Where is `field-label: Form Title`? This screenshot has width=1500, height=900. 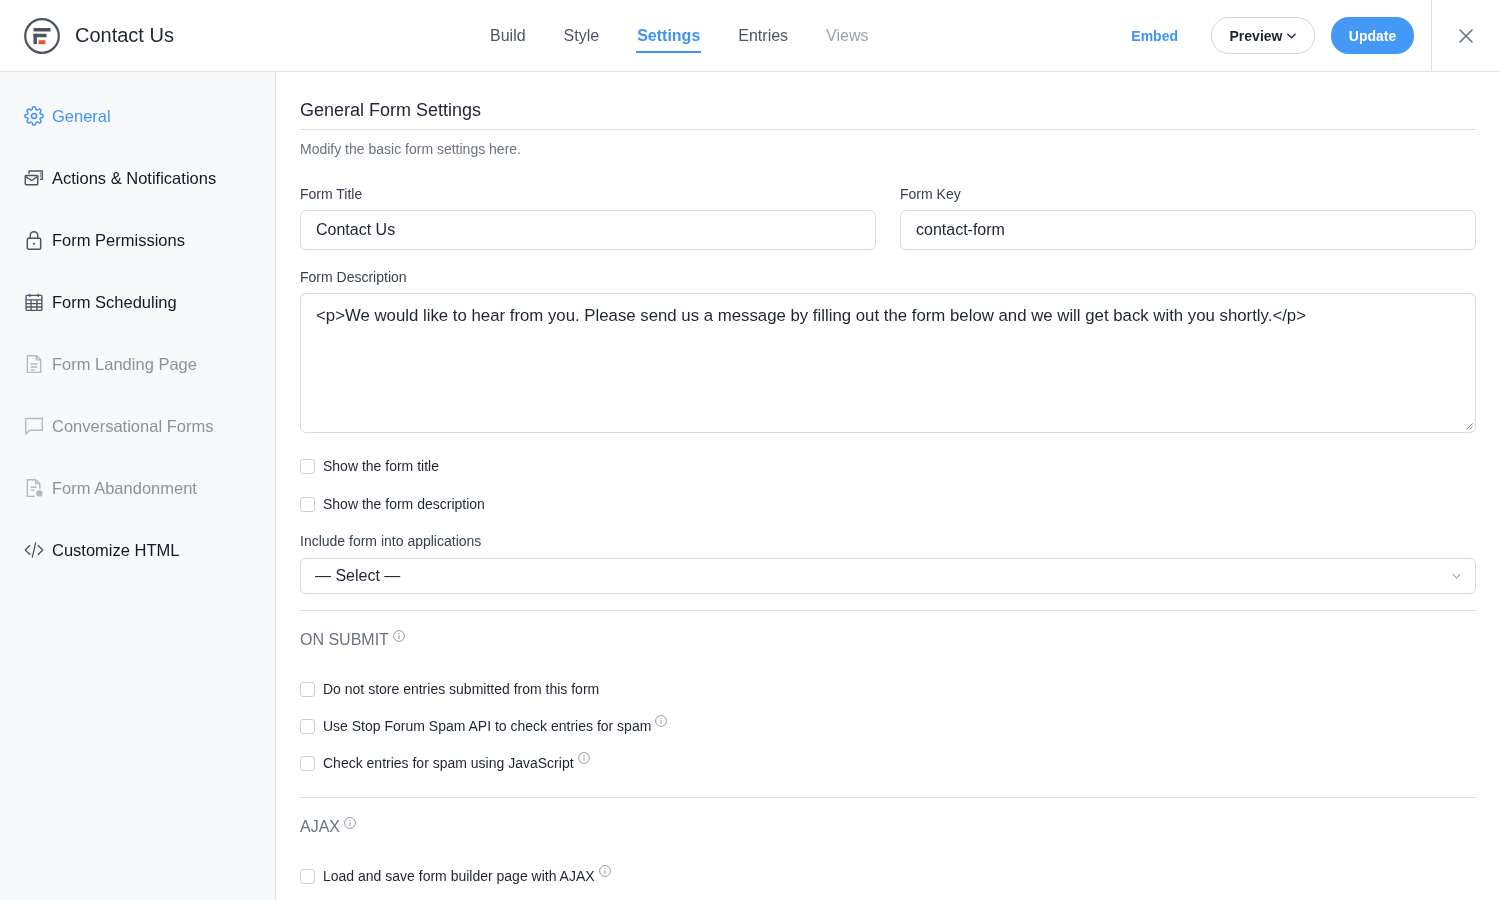 field-label: Form Title is located at coordinates (332, 194).